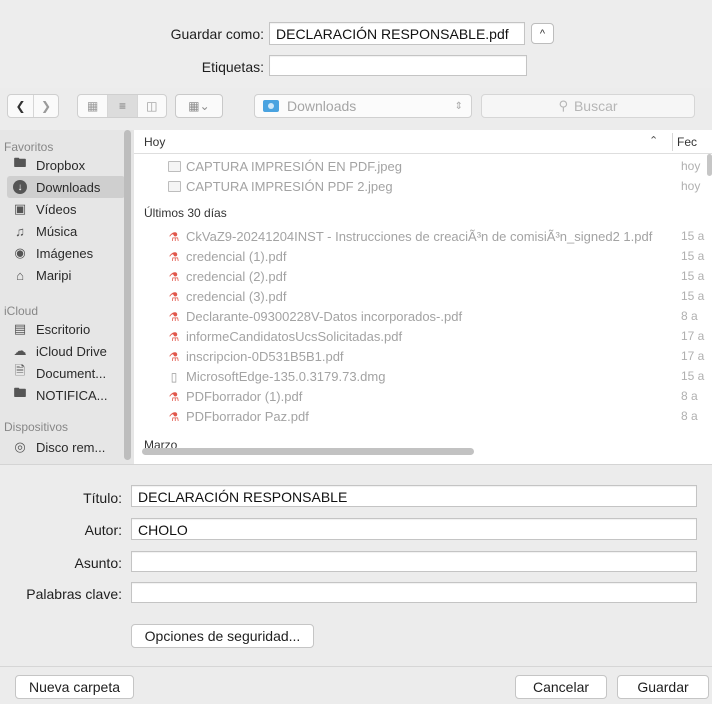 This screenshot has height=704, width=712. I want to click on tags-input, so click(398, 65).